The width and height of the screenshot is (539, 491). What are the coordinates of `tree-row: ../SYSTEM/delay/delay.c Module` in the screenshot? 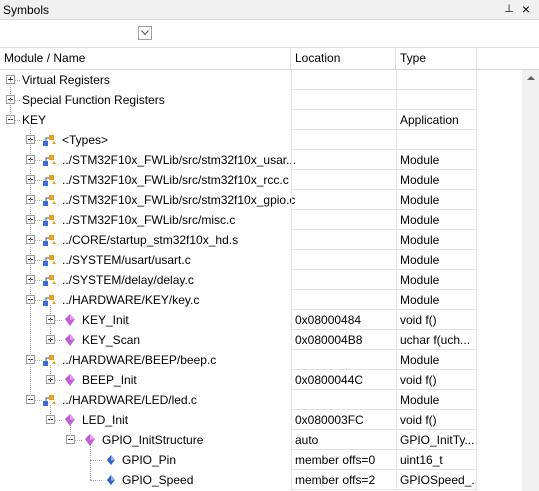 It's located at (261, 280).